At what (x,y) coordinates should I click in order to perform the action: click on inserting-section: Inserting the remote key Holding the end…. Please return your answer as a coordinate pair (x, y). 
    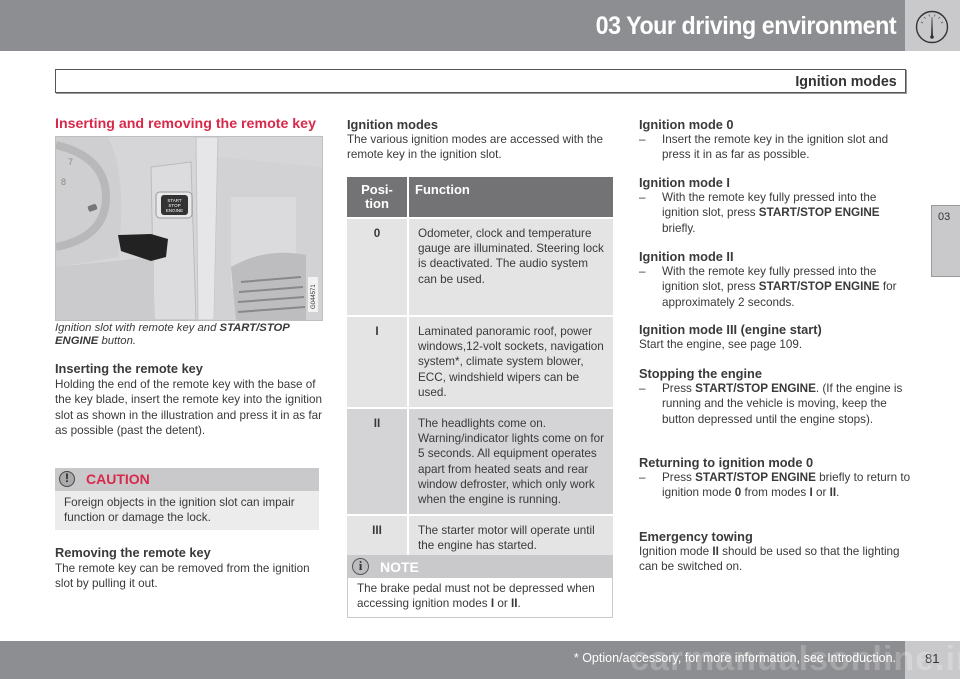
    Looking at the image, I should click on (191, 400).